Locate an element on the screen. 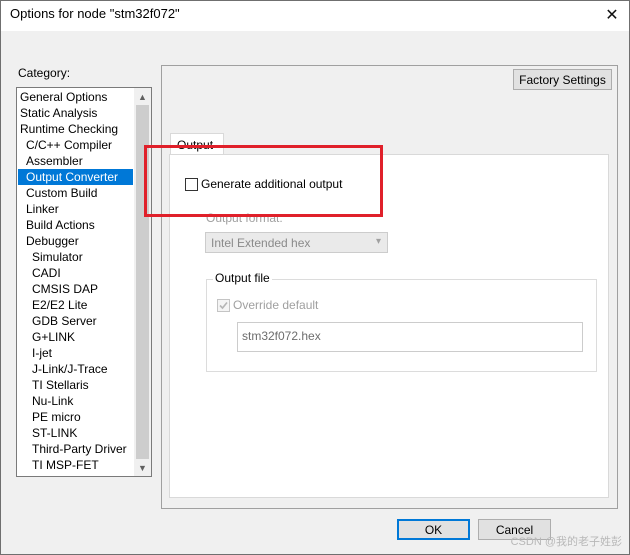  chevron-down-icon: ▾ is located at coordinates (378, 241).